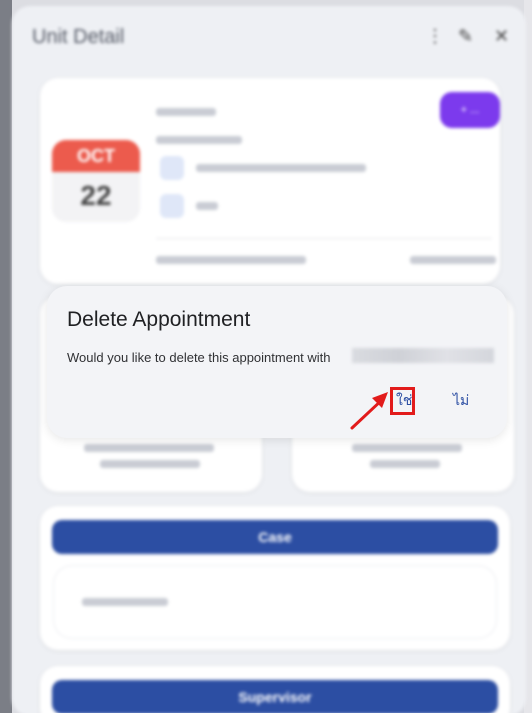 Image resolution: width=532 pixels, height=713 pixels. I want to click on annotation-arrow-icon, so click(369, 411).